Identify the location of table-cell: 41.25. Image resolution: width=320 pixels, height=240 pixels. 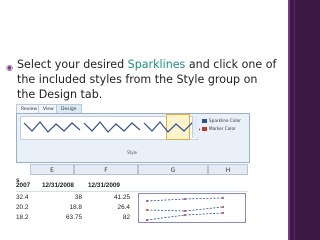
(111, 198).